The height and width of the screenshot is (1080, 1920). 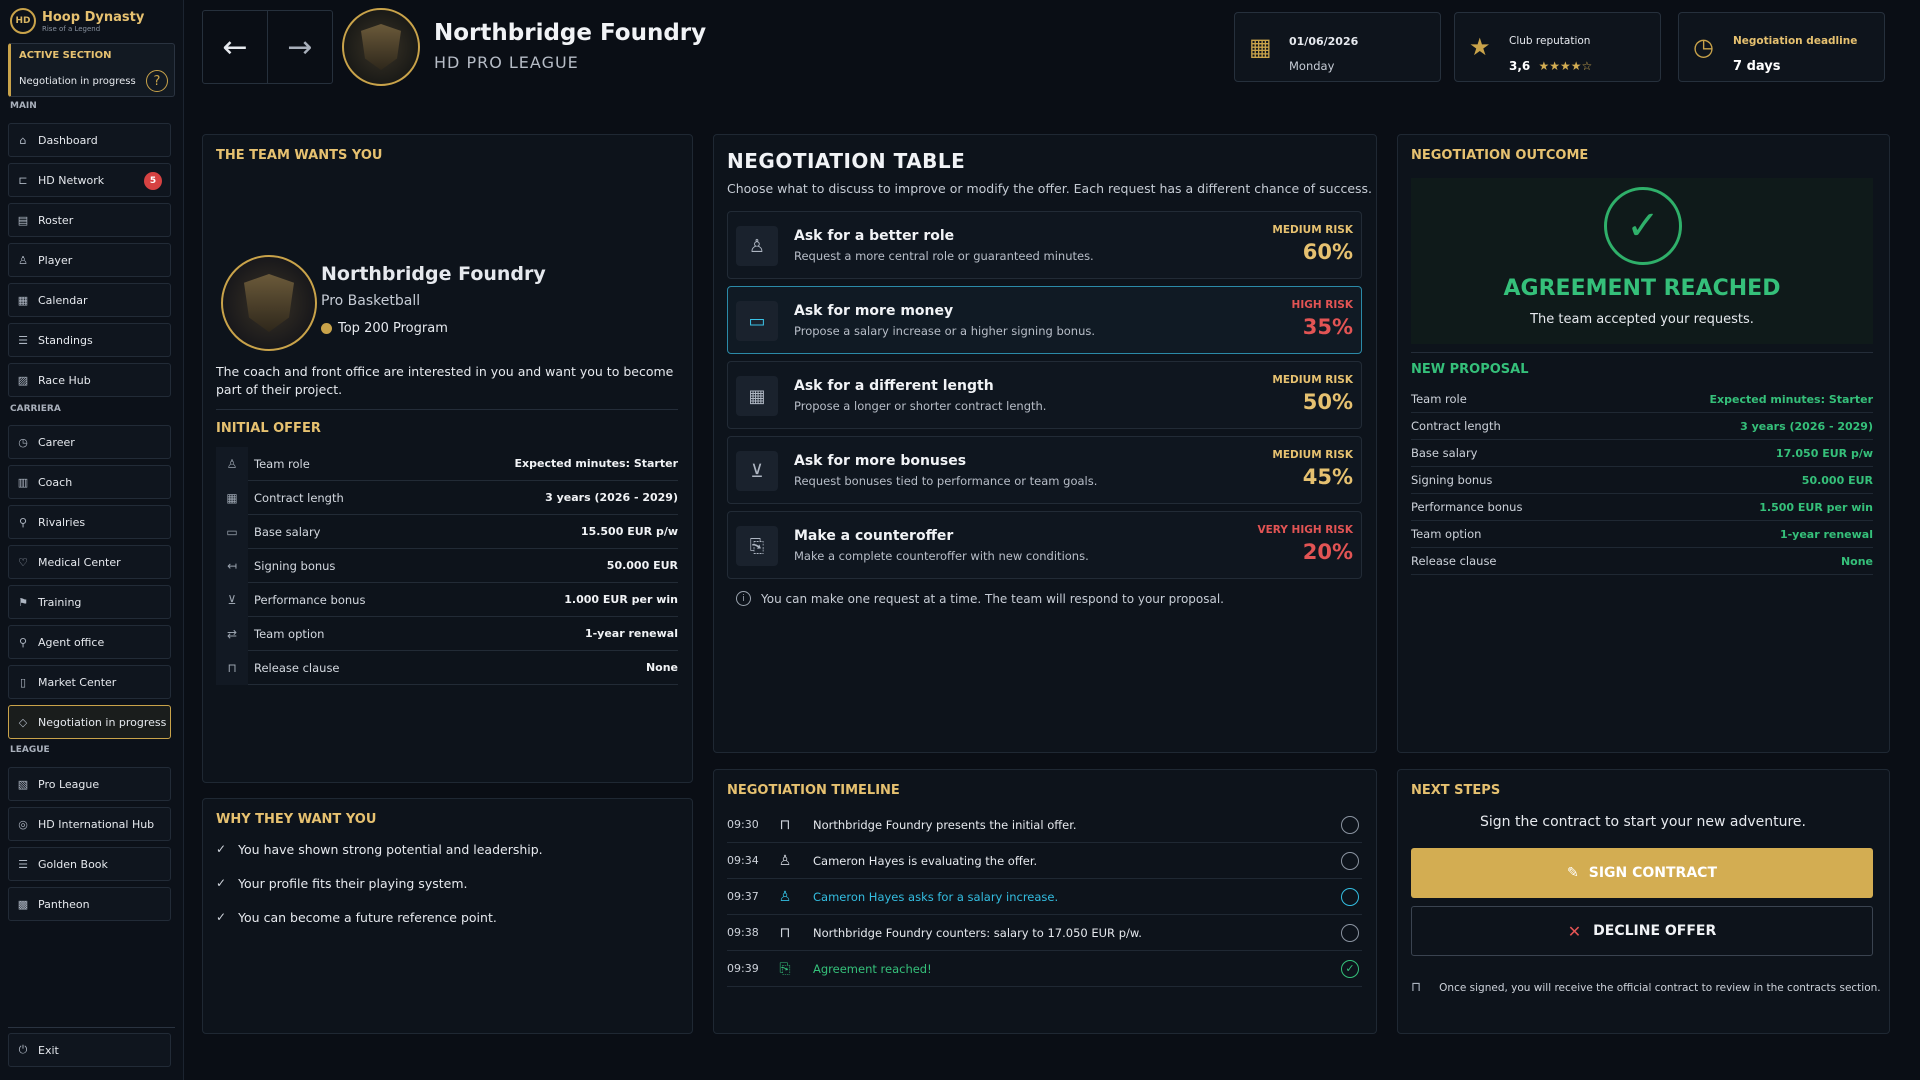 What do you see at coordinates (89, 1050) in the screenshot?
I see `exit-button: ⏻ Exit` at bounding box center [89, 1050].